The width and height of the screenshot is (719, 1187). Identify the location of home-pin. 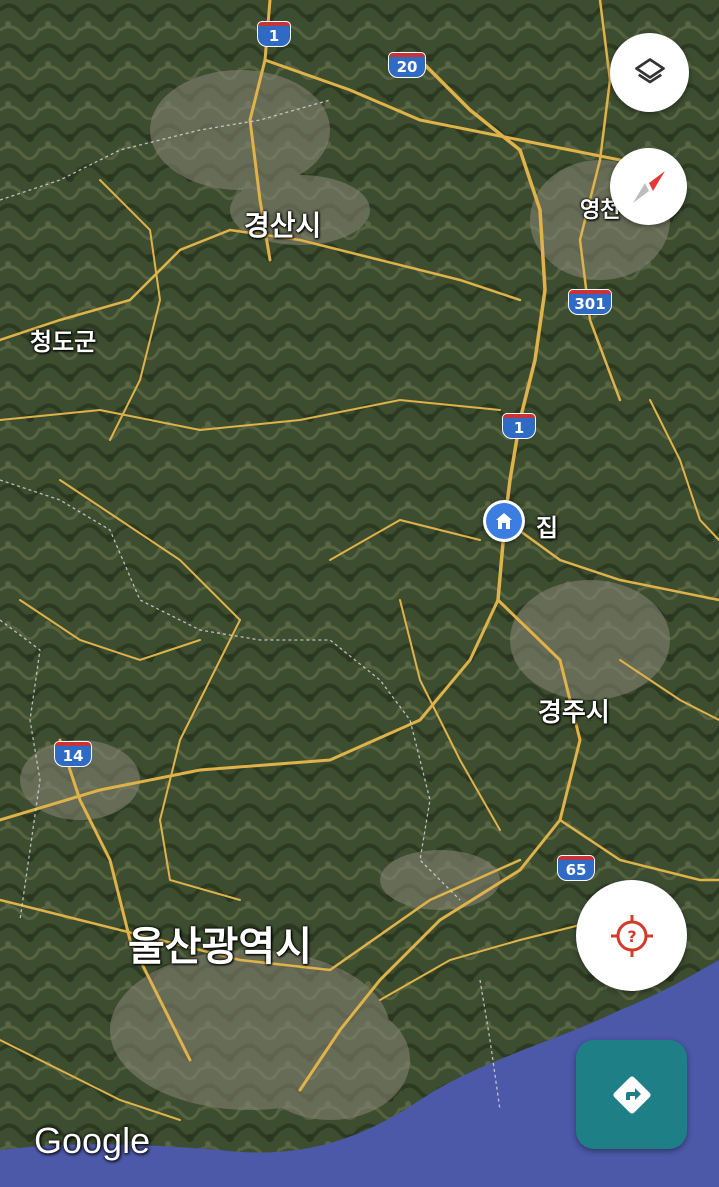
(504, 521).